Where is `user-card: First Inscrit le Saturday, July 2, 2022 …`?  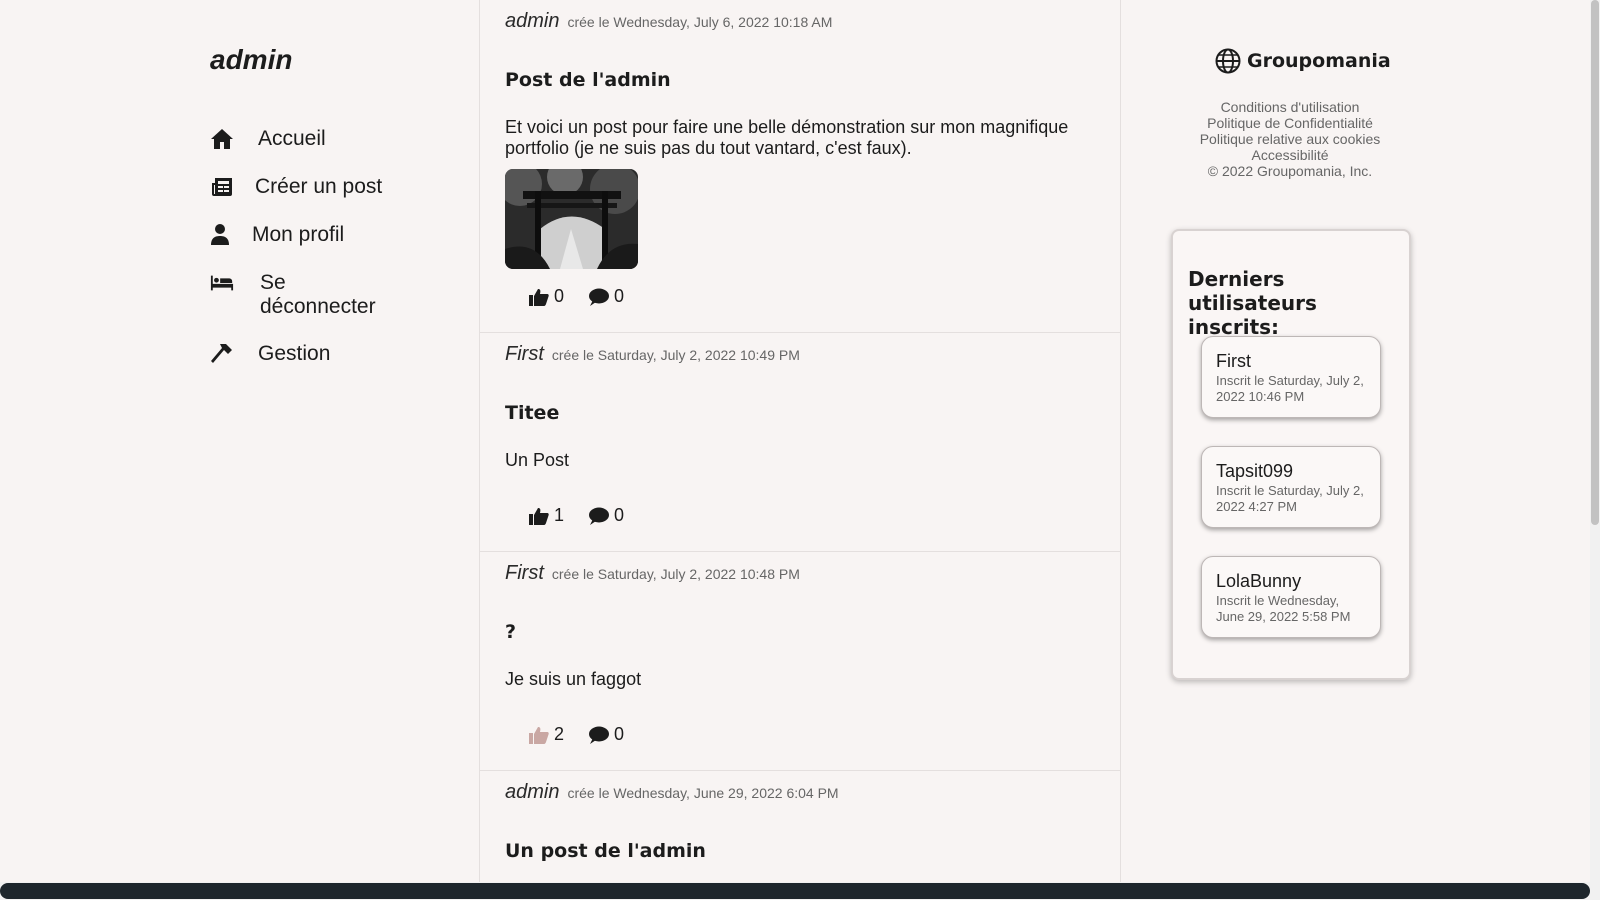
user-card: First Inscrit le Saturday, July 2, 2022 … is located at coordinates (1291, 377).